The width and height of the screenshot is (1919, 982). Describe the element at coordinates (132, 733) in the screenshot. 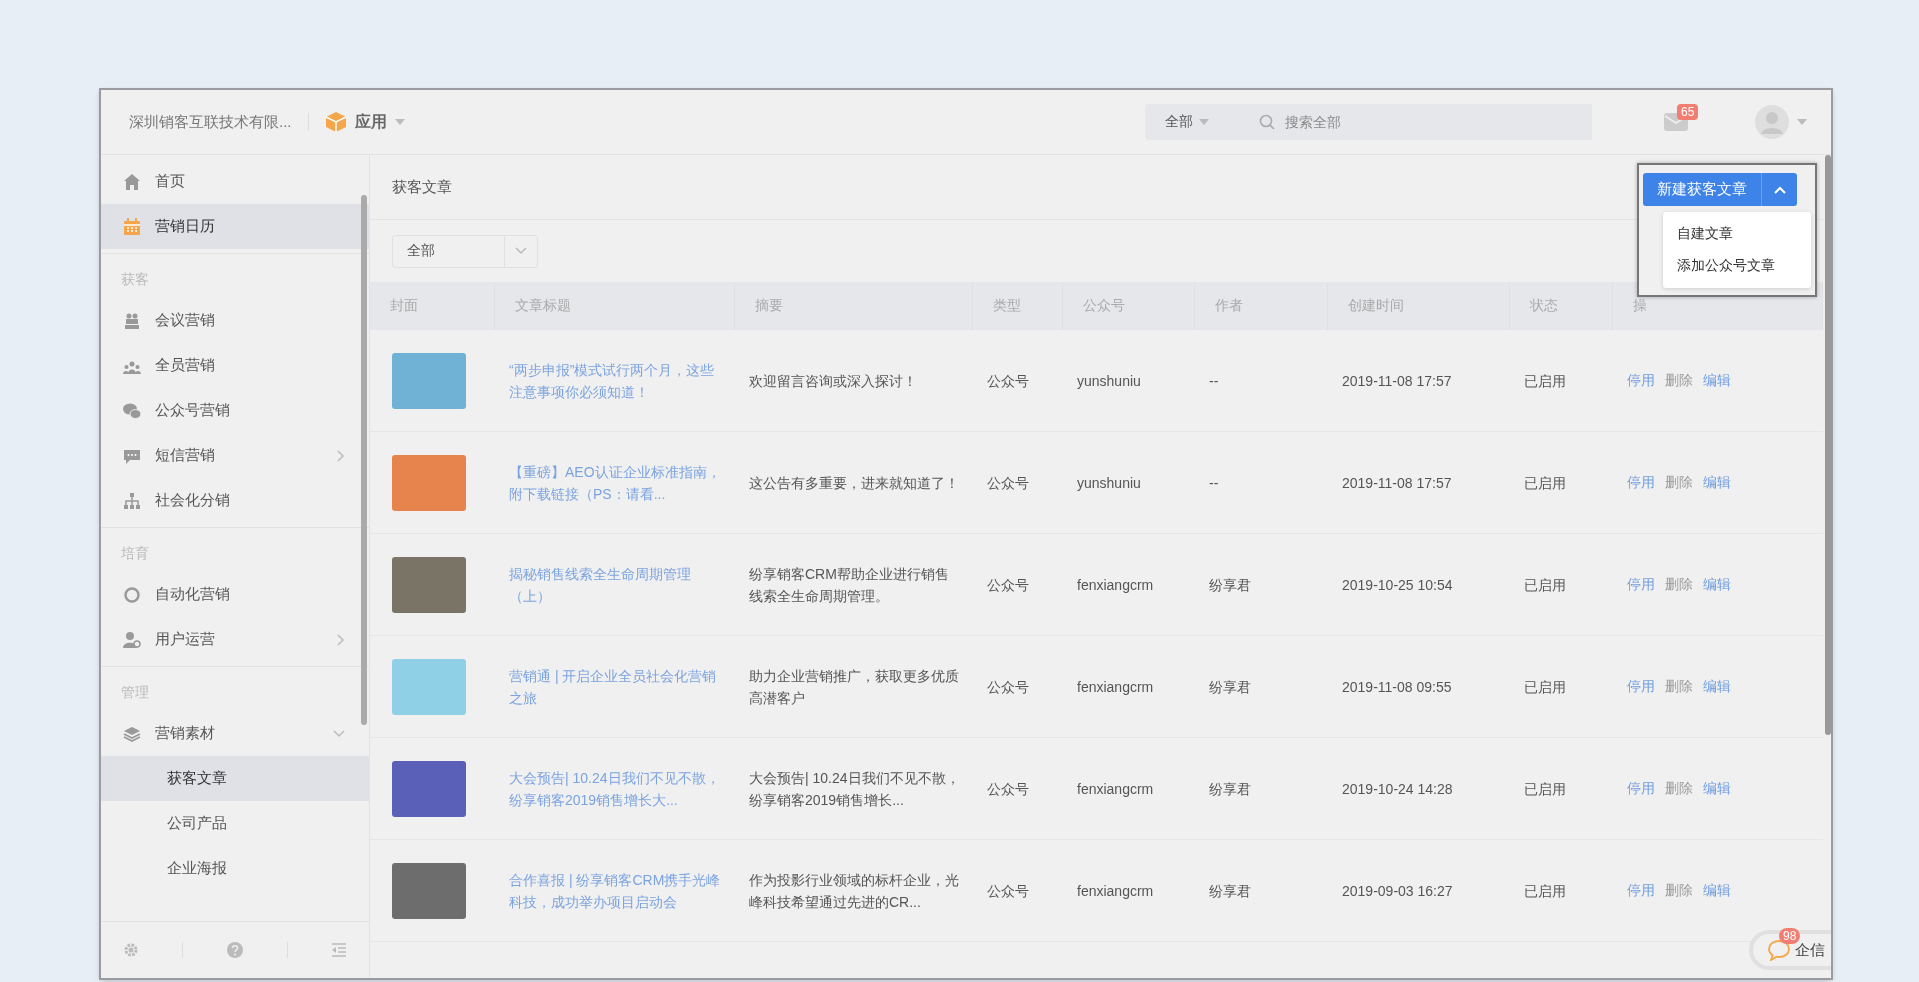

I see `layers-icon` at that location.